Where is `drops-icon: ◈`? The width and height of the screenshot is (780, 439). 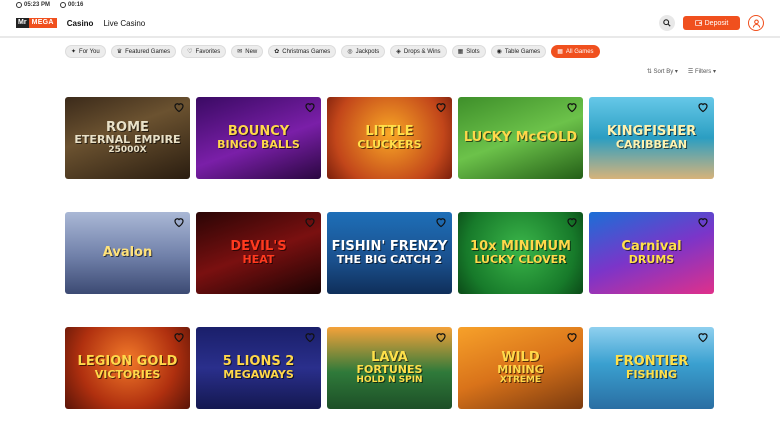
drops-icon: ◈ is located at coordinates (398, 52).